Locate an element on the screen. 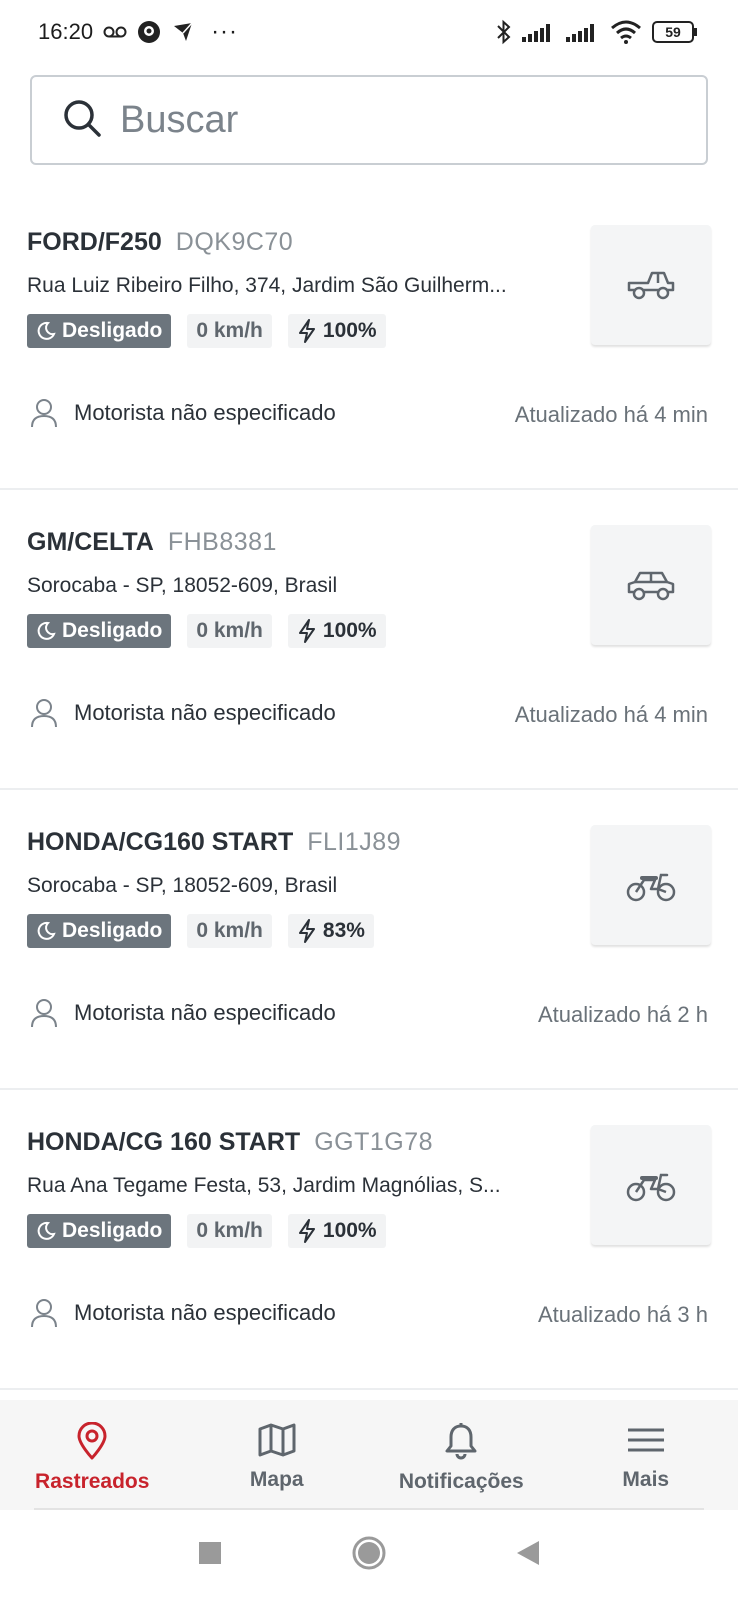 The image size is (738, 1600). status-bar-left: 16:20 ··· is located at coordinates (138, 32).